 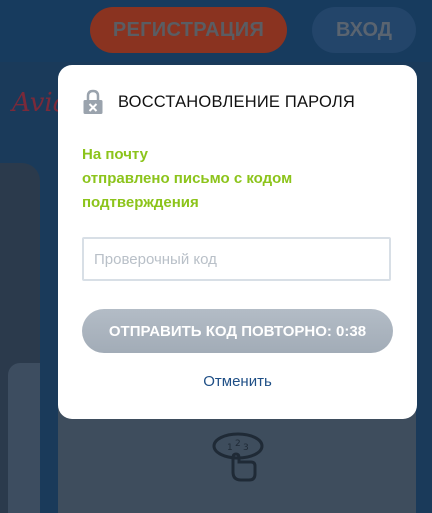 I want to click on svg-text: 3, so click(x=246, y=448).